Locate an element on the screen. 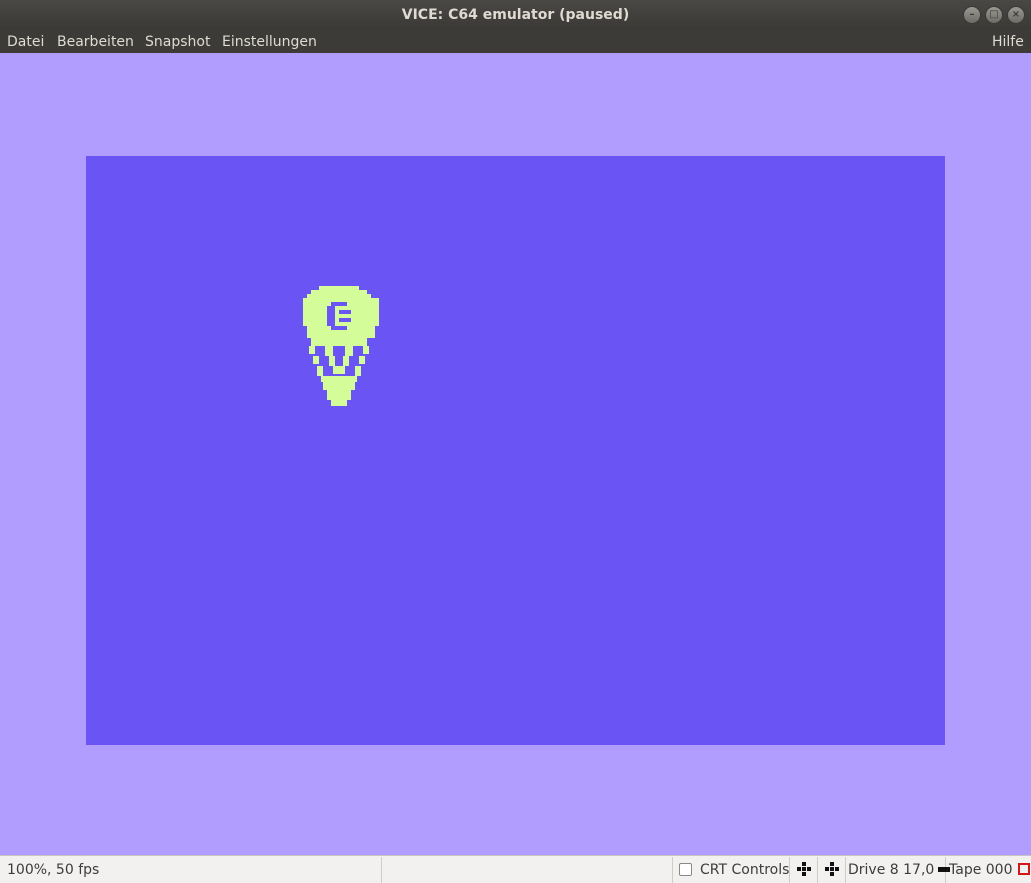 The image size is (1031, 883). minimize-button: – is located at coordinates (972, 15).